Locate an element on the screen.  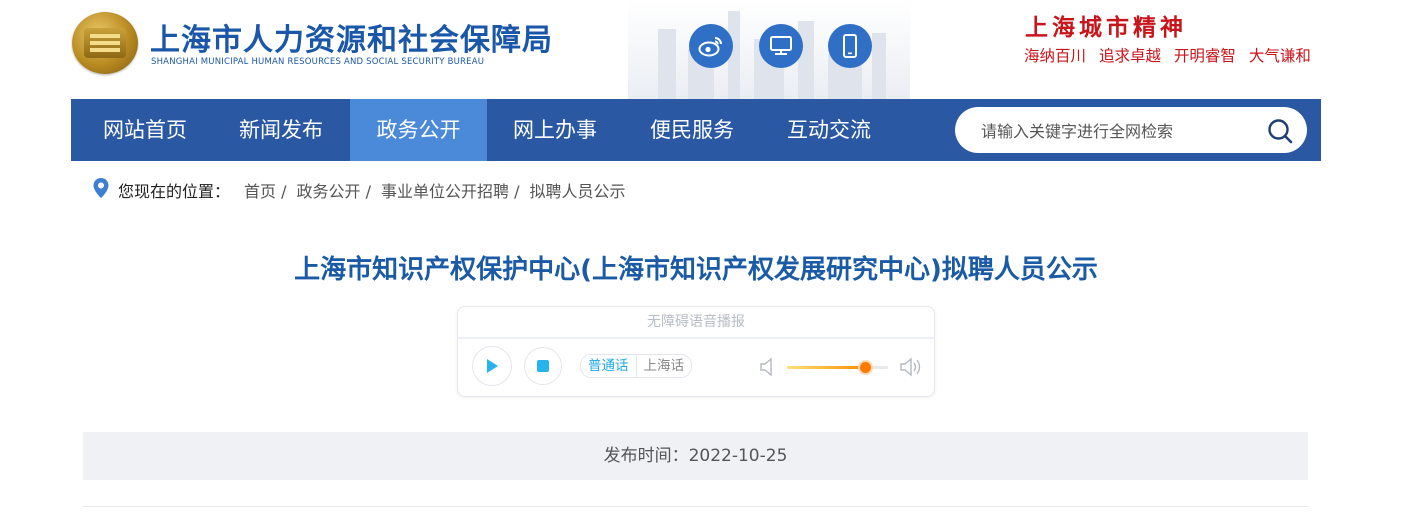
nav-item-home: 网站首页 is located at coordinates (145, 130).